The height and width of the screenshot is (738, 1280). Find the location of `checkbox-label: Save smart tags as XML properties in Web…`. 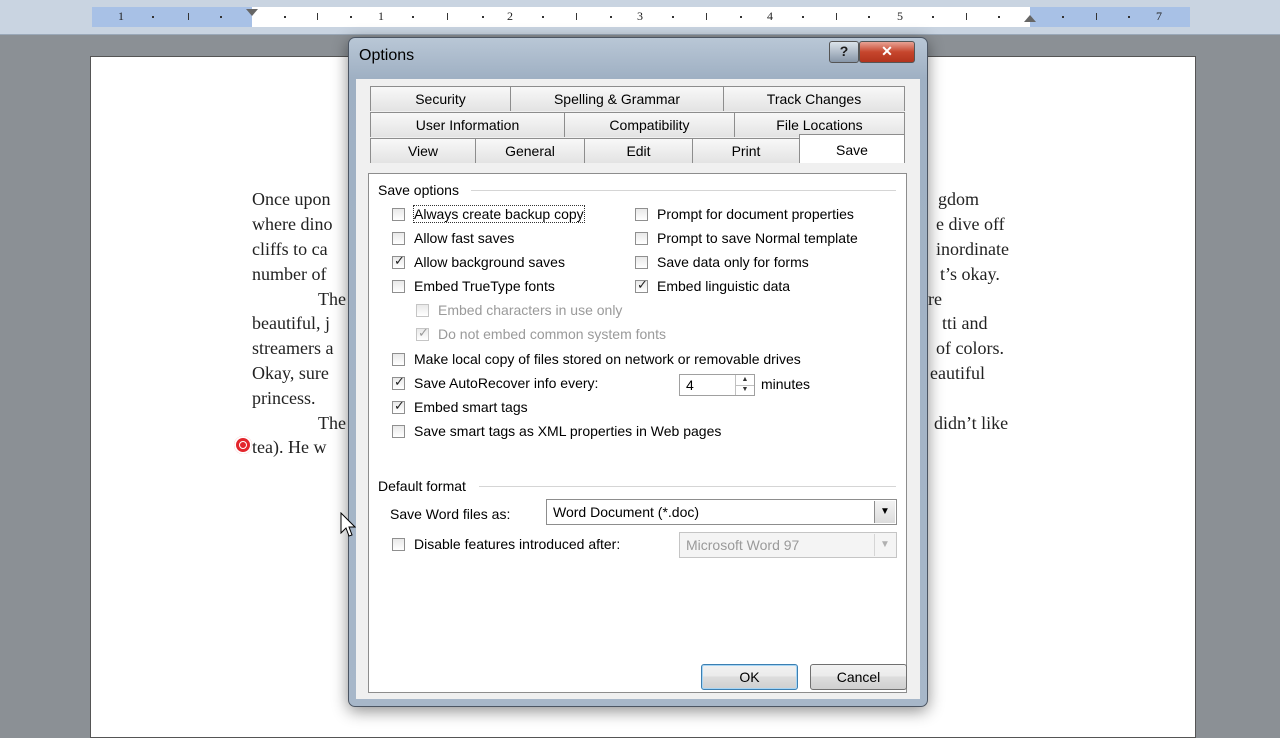

checkbox-label: Save smart tags as XML properties in Web… is located at coordinates (568, 431).